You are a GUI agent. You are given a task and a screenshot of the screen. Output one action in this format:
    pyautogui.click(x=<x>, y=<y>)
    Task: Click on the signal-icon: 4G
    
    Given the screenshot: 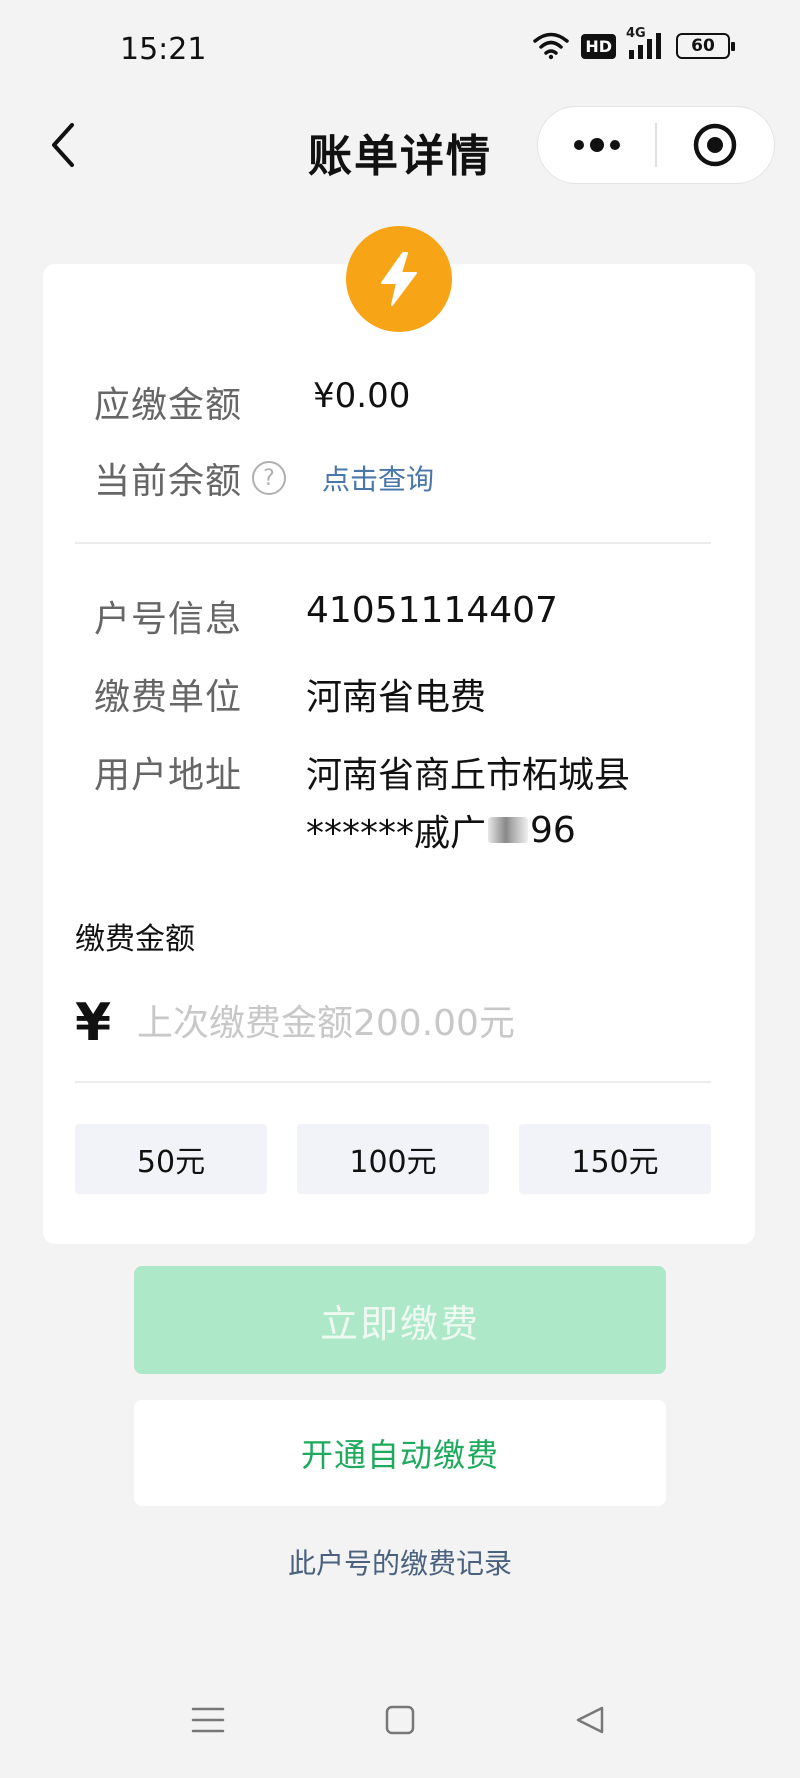 What is the action you would take?
    pyautogui.click(x=645, y=43)
    